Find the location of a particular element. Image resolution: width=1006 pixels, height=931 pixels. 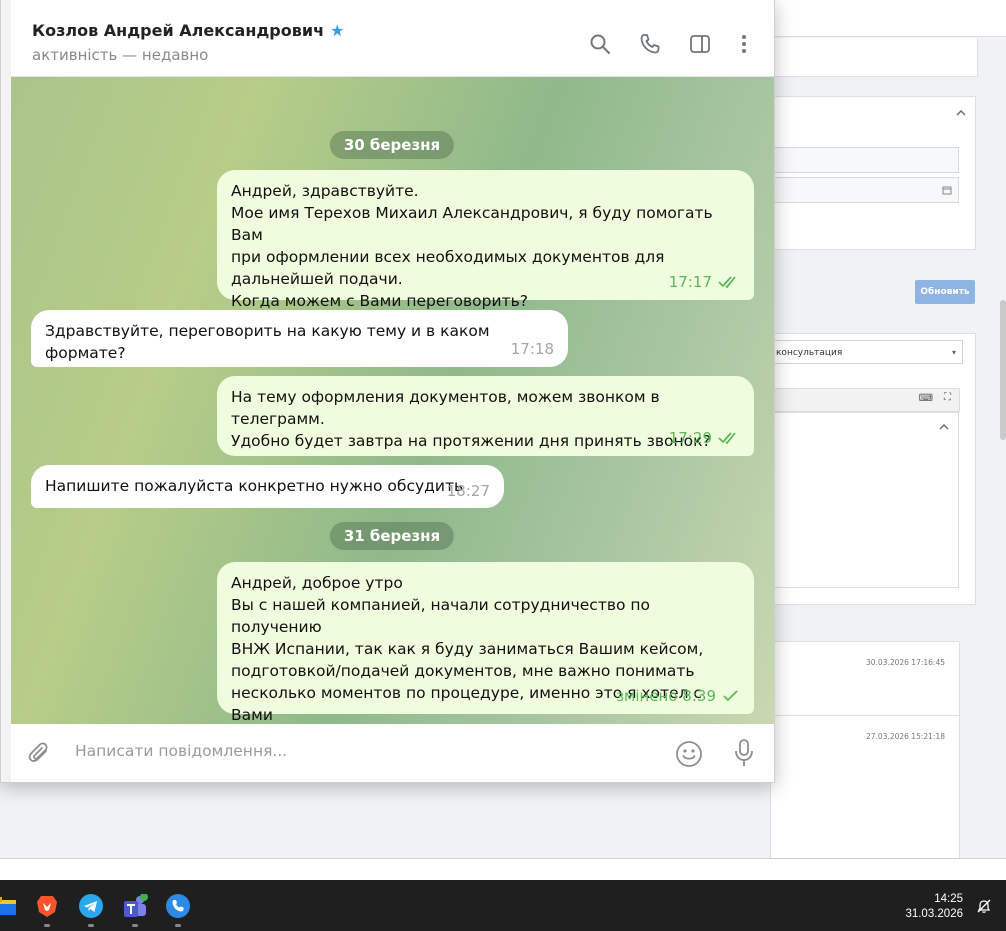

message-time: 17:18 is located at coordinates (532, 349).